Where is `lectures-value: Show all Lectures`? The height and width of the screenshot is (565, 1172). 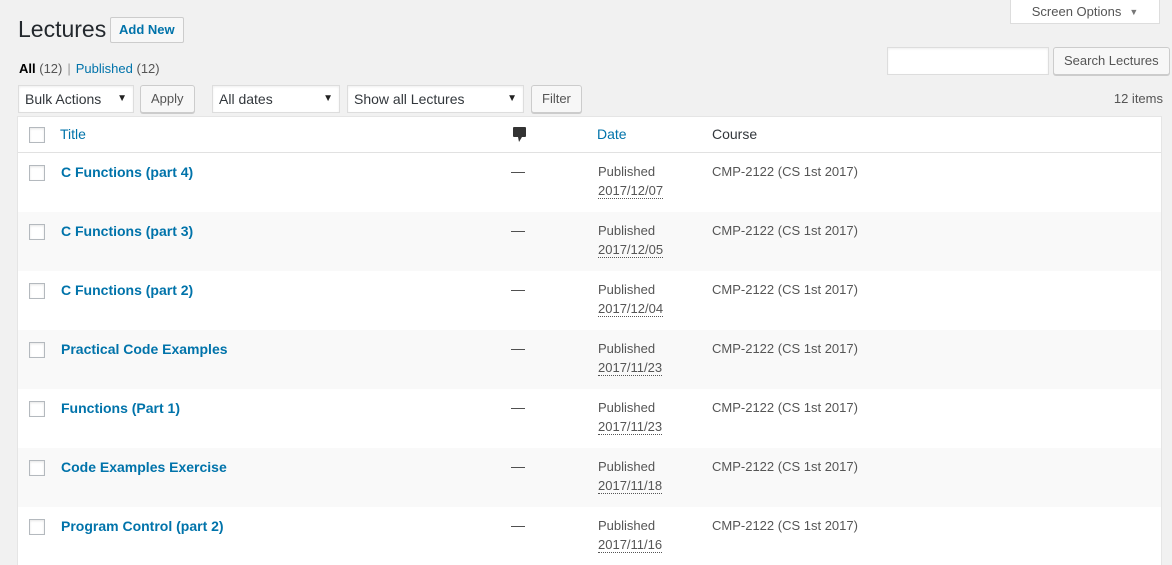 lectures-value: Show all Lectures is located at coordinates (409, 99).